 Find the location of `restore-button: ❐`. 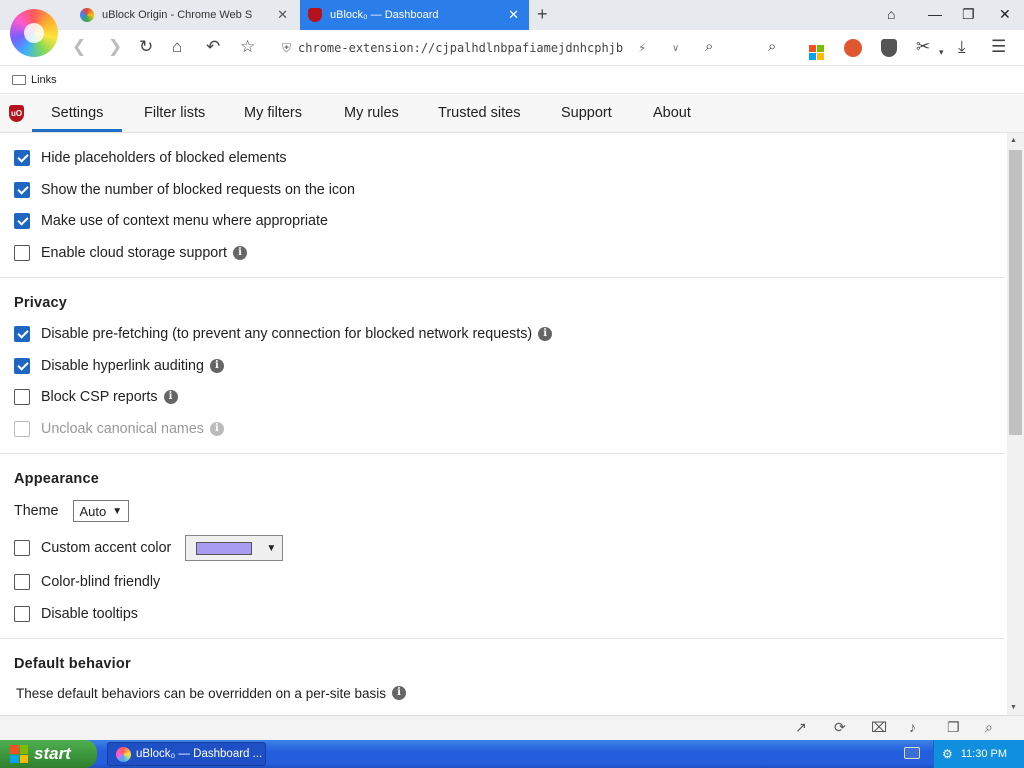

restore-button: ❐ is located at coordinates (968, 14).